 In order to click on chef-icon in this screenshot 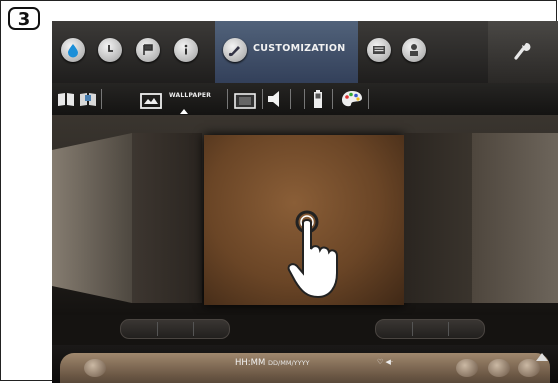, I will do `click(414, 50)`.